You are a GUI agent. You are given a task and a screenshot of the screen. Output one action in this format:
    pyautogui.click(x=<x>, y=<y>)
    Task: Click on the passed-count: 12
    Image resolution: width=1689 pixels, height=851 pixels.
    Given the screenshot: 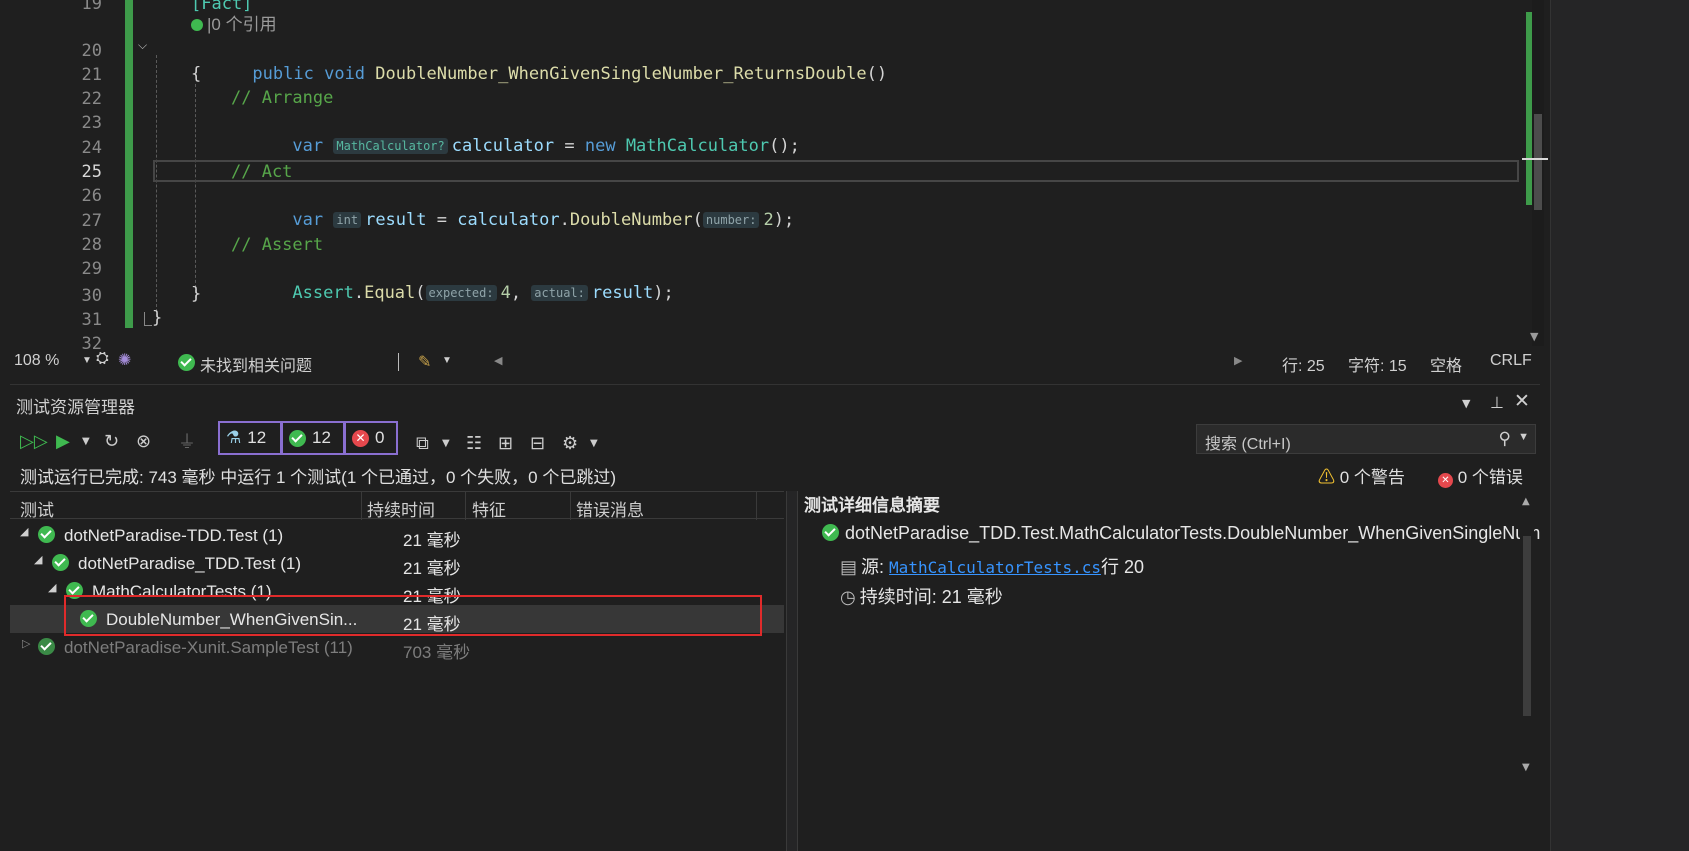 What is the action you would take?
    pyautogui.click(x=321, y=437)
    